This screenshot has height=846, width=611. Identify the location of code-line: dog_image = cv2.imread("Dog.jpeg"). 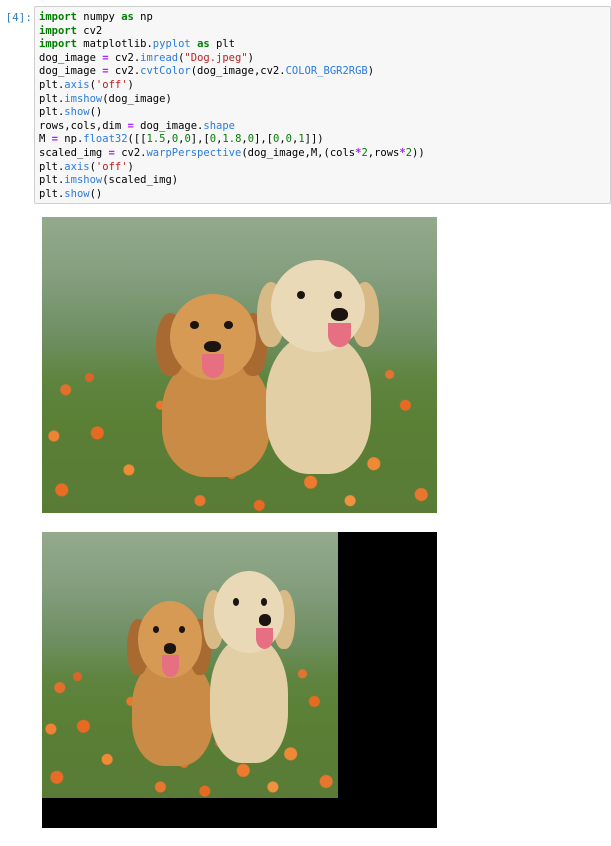
(146, 57).